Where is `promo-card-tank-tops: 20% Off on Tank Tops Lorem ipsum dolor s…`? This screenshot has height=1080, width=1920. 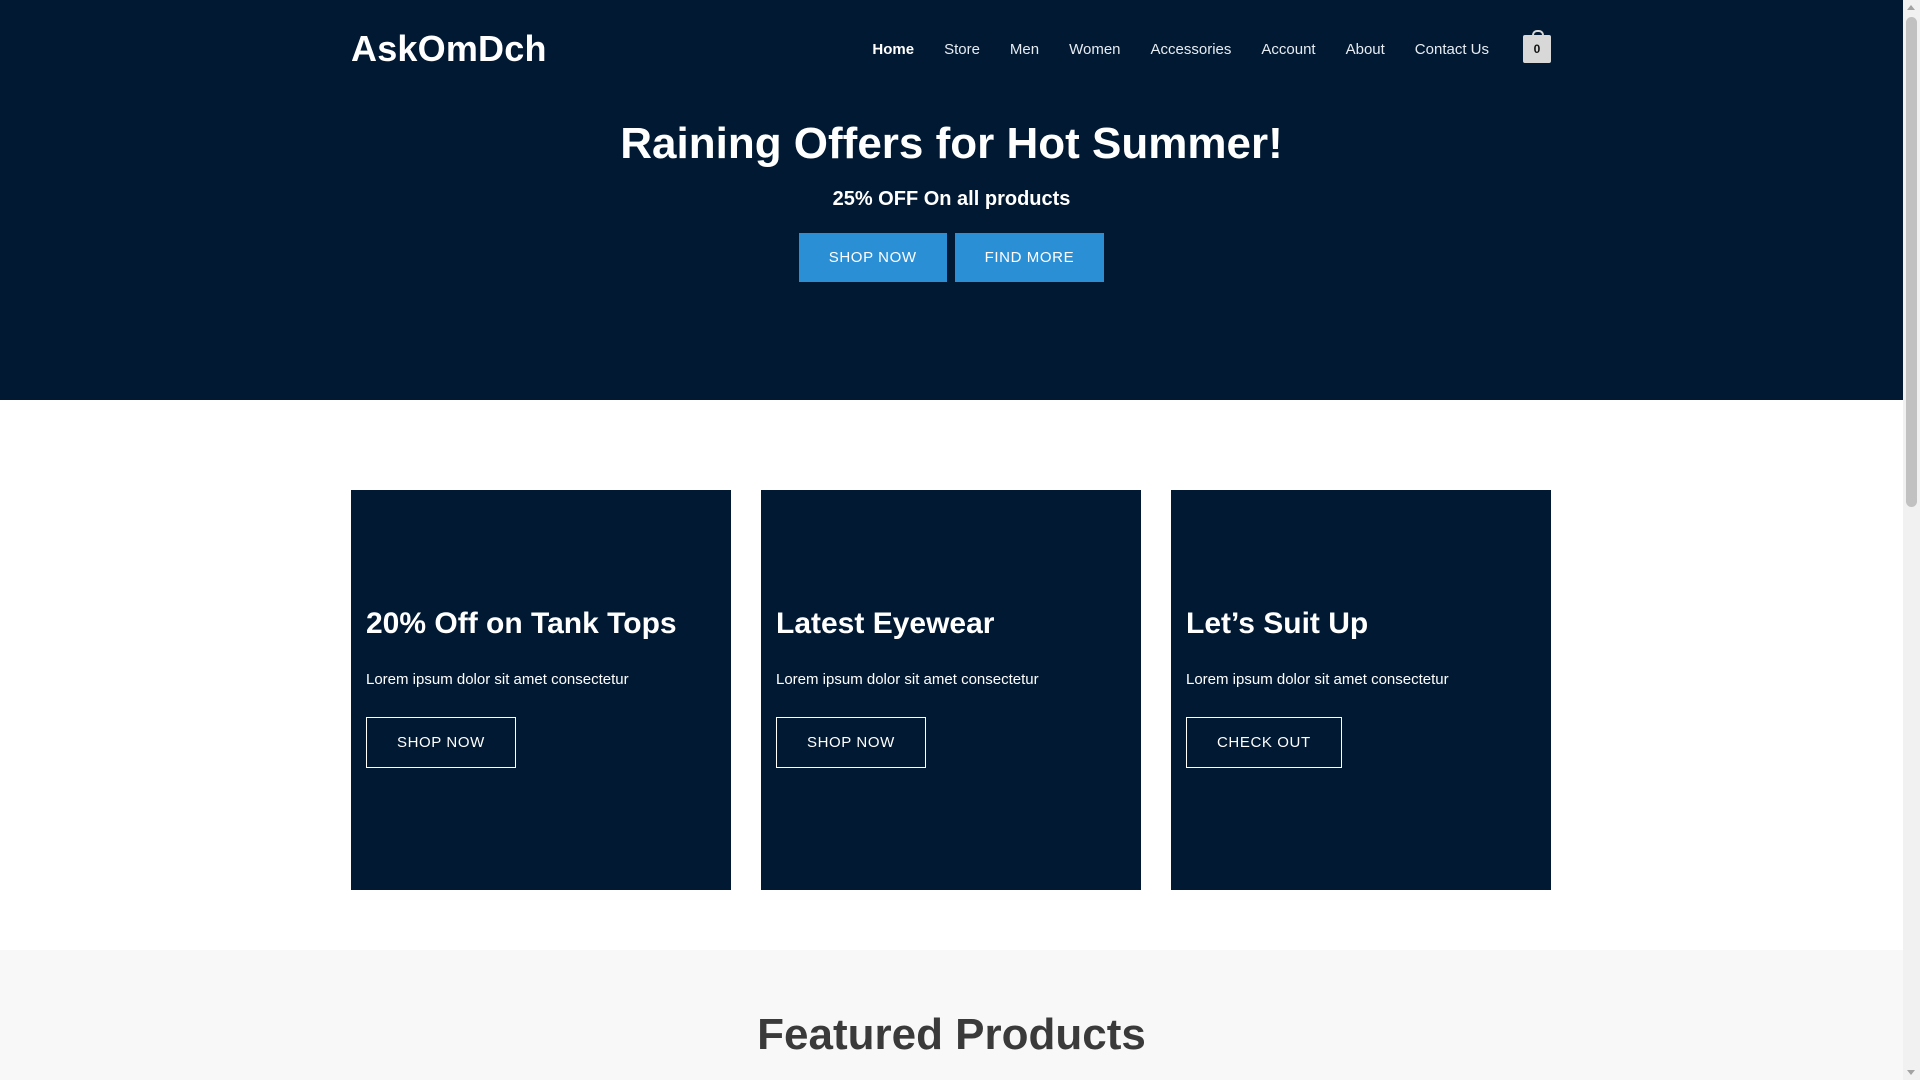
promo-card-tank-tops: 20% Off on Tank Tops Lorem ipsum dolor s… is located at coordinates (541, 690).